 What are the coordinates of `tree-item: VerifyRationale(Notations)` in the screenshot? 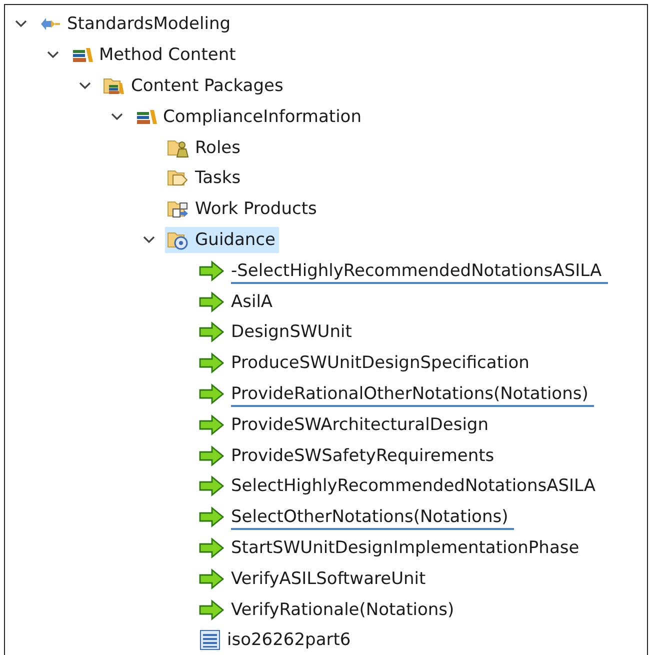 It's located at (327, 609).